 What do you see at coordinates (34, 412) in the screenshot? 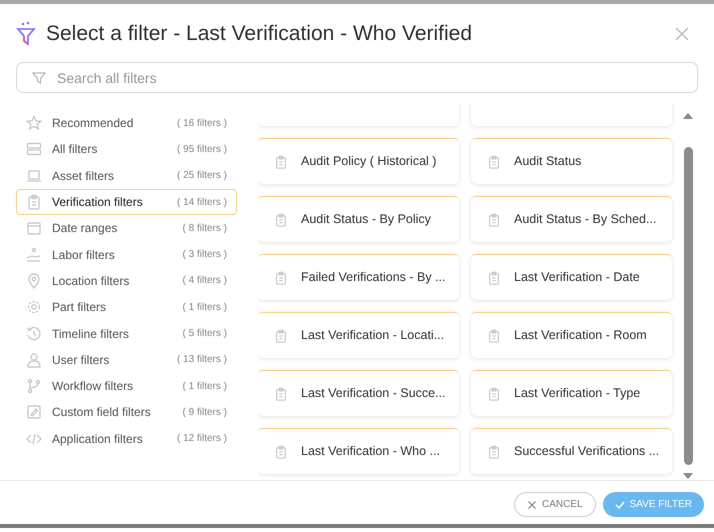
I see `pencil-icon` at bounding box center [34, 412].